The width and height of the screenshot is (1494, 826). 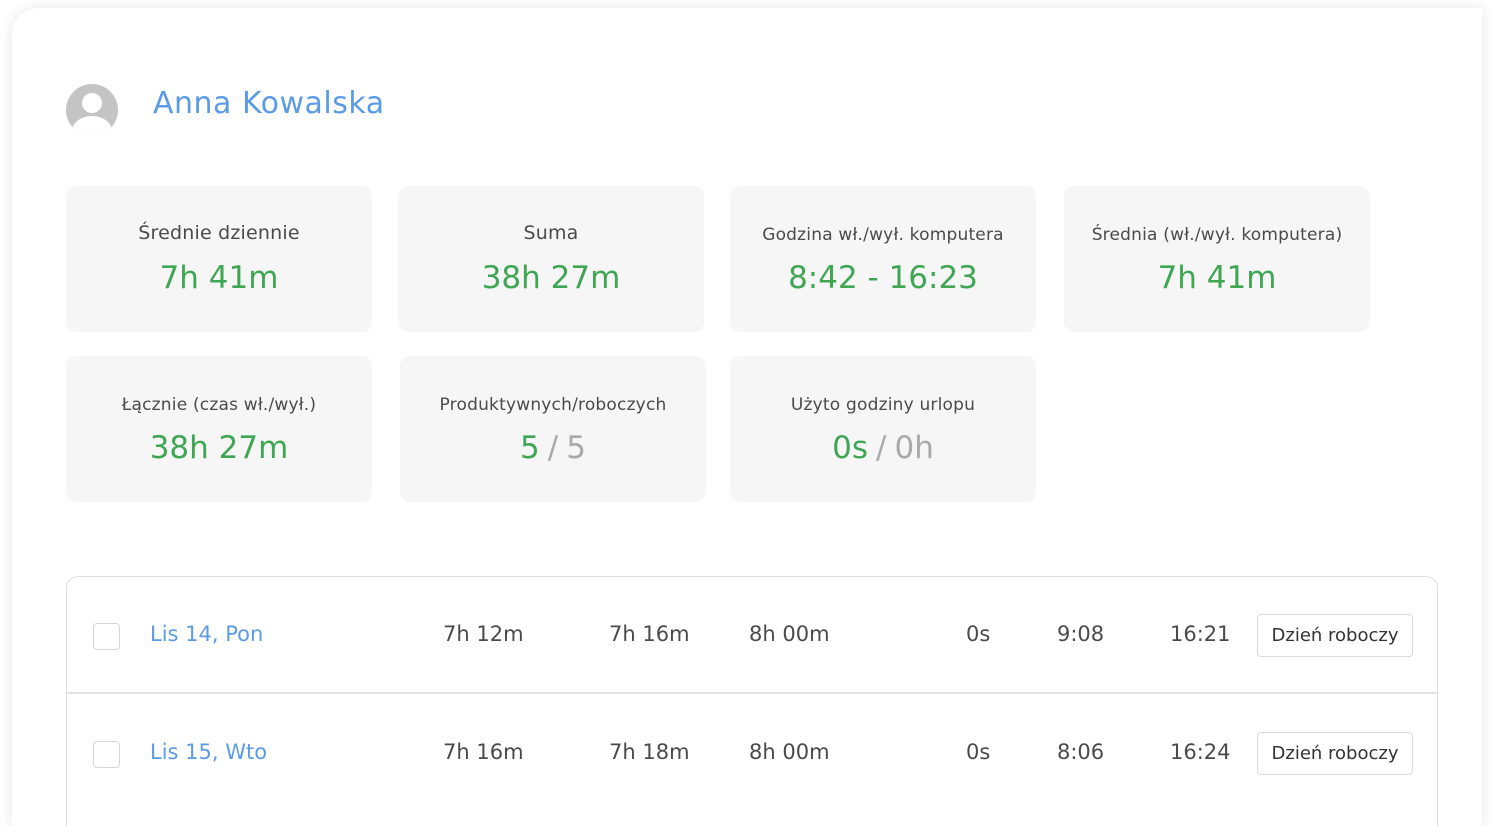 I want to click on stat-value-primary: 5, so click(x=530, y=448).